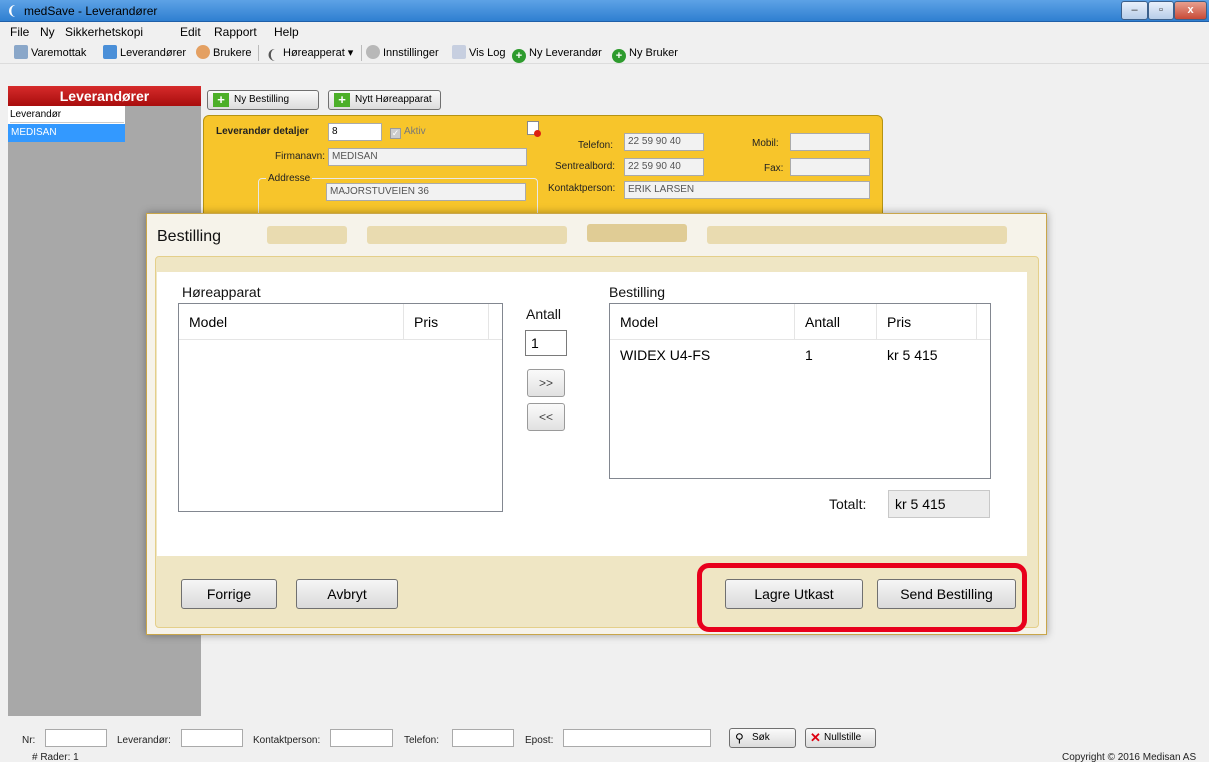 This screenshot has height=762, width=1209. Describe the element at coordinates (534, 129) in the screenshot. I see `delete-document-icon` at that location.